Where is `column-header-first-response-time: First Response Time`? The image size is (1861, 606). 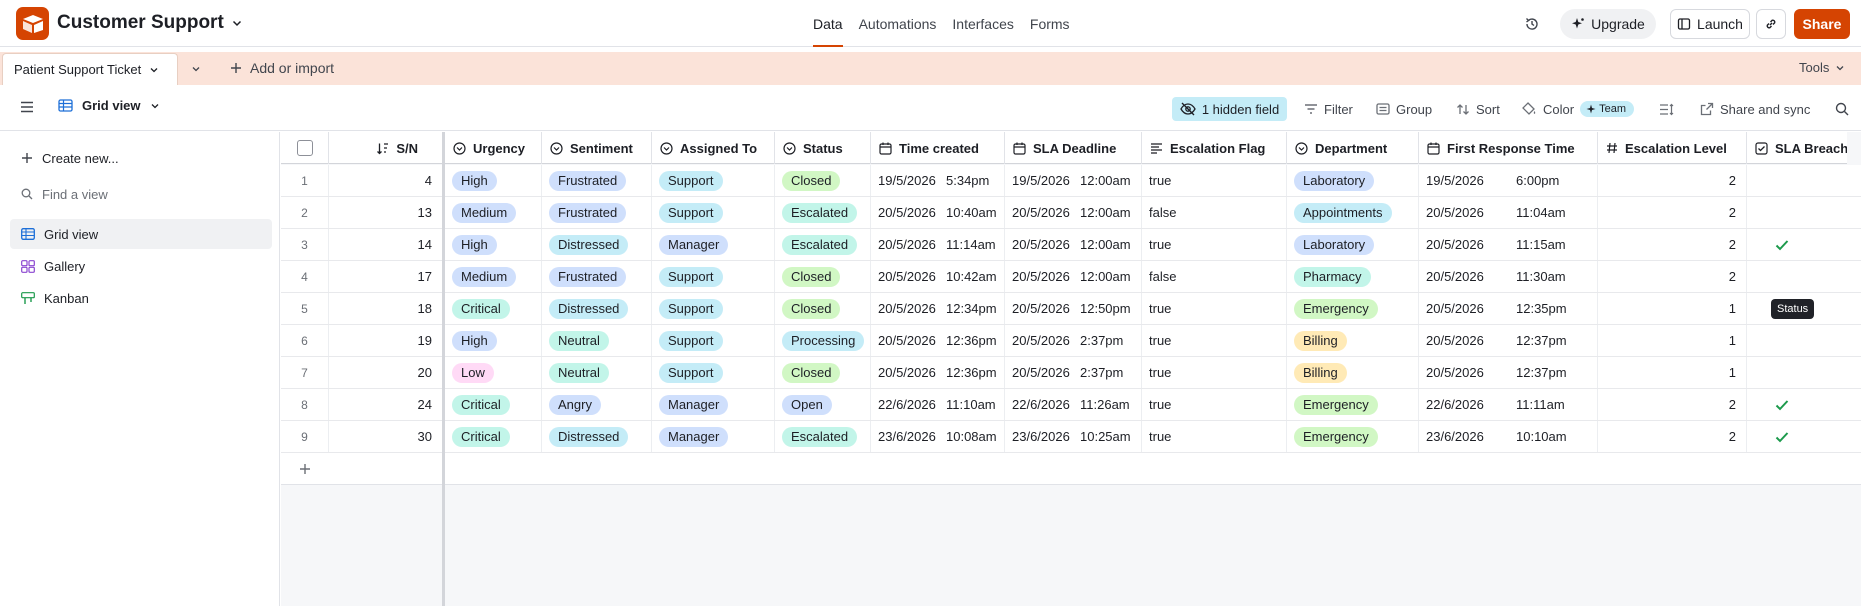 column-header-first-response-time: First Response Time is located at coordinates (1508, 148).